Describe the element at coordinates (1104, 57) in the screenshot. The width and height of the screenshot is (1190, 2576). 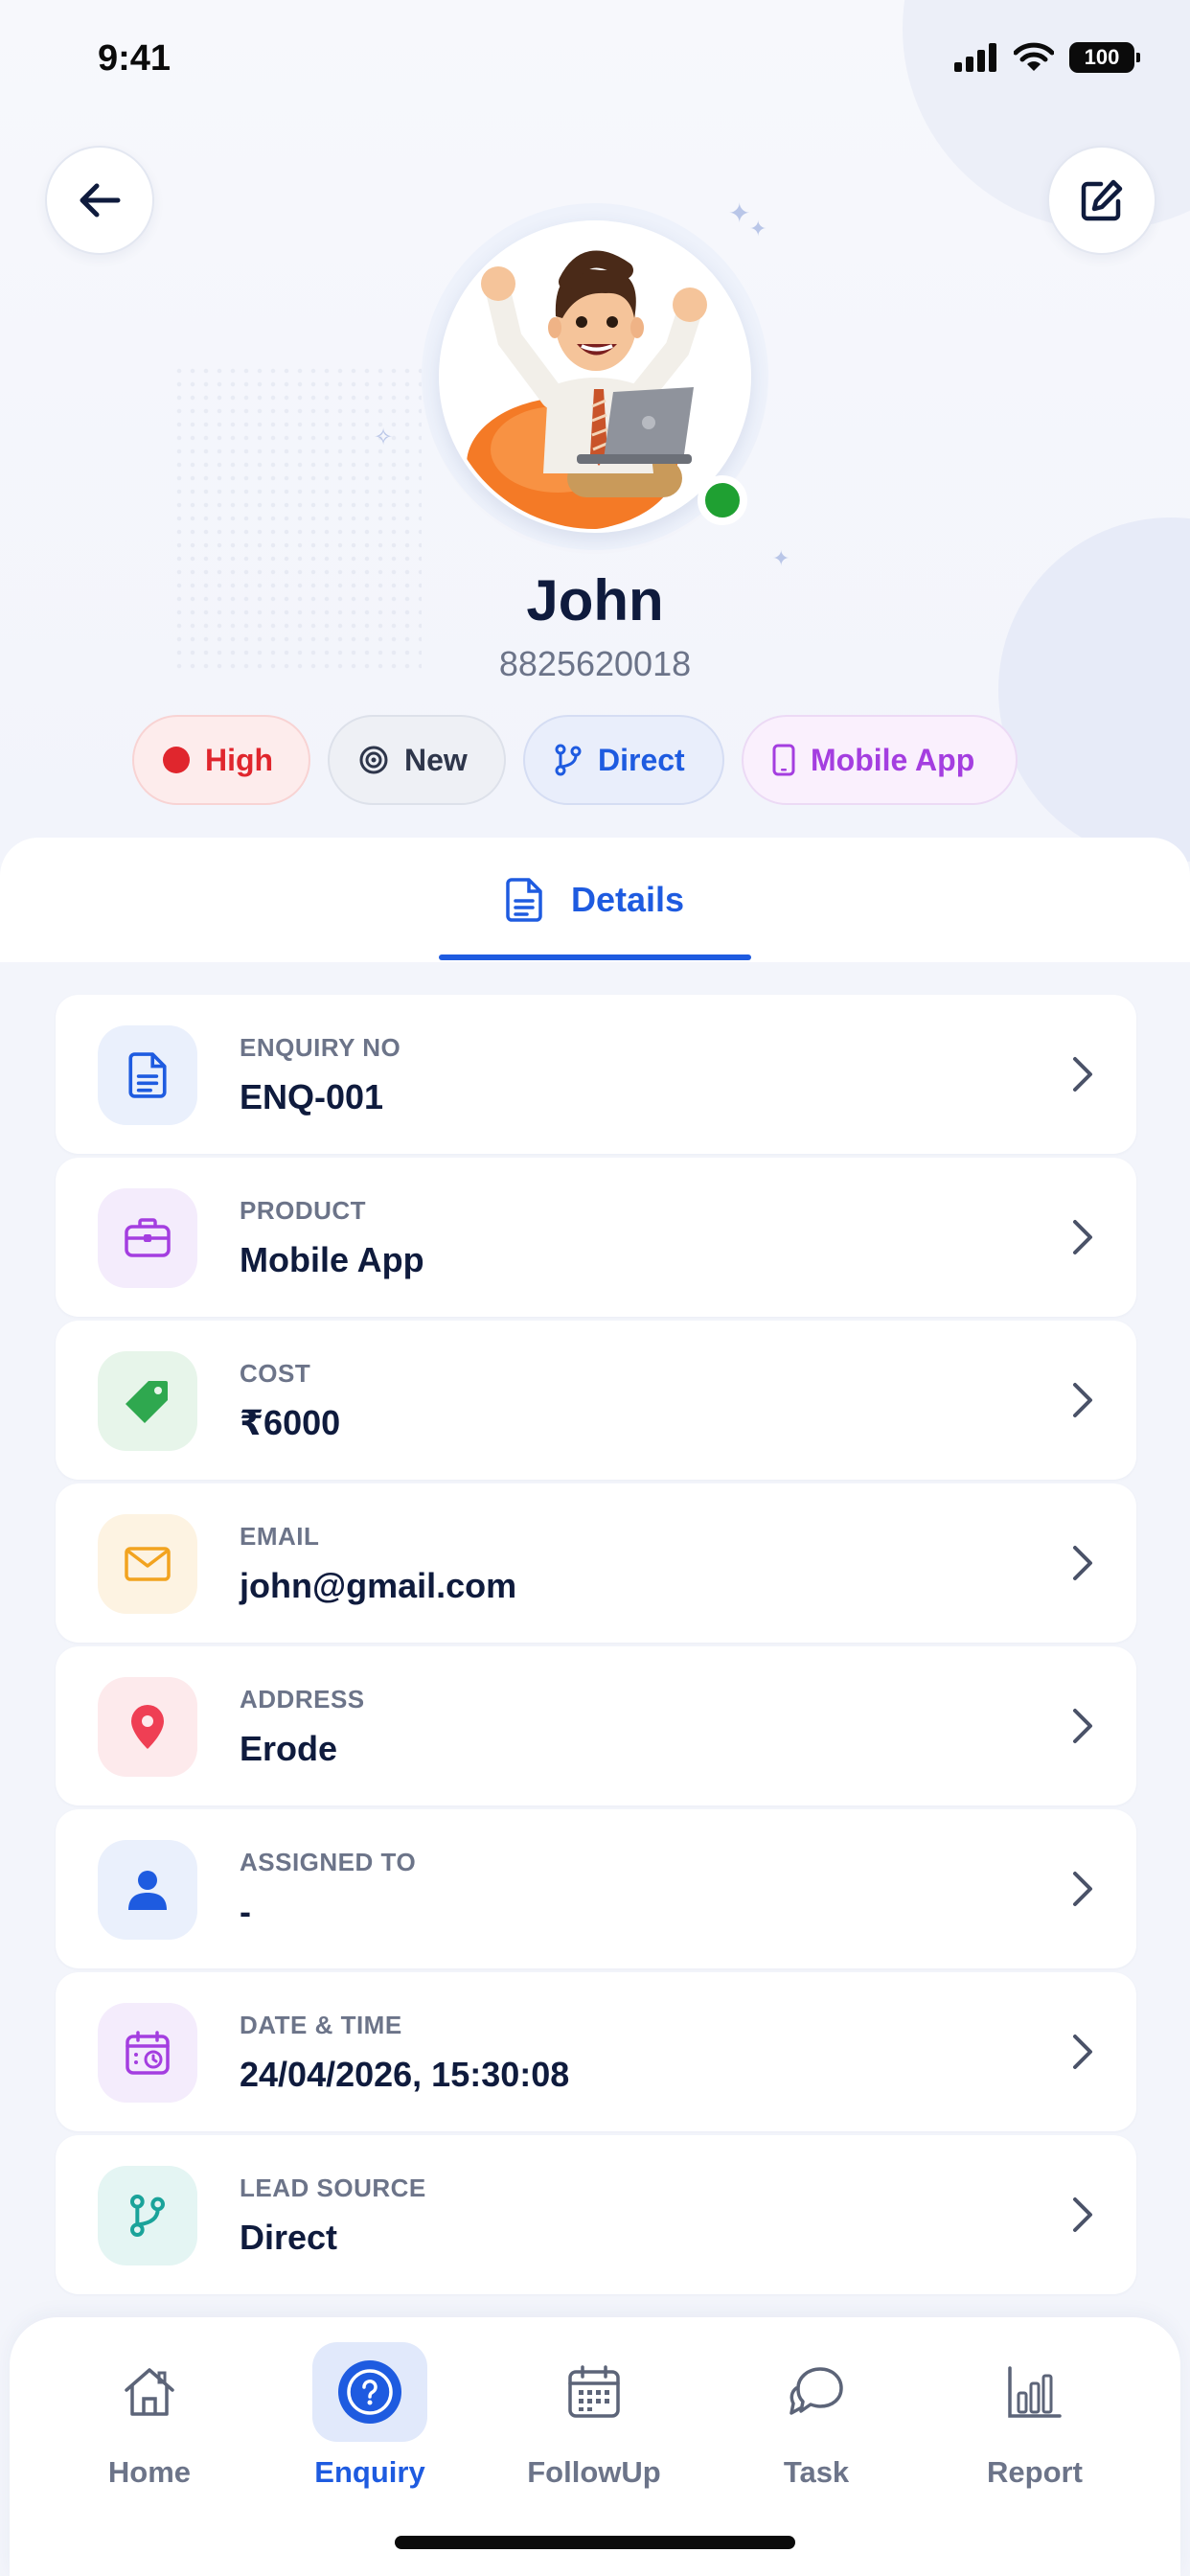
I see `battery-indicator: 100` at that location.